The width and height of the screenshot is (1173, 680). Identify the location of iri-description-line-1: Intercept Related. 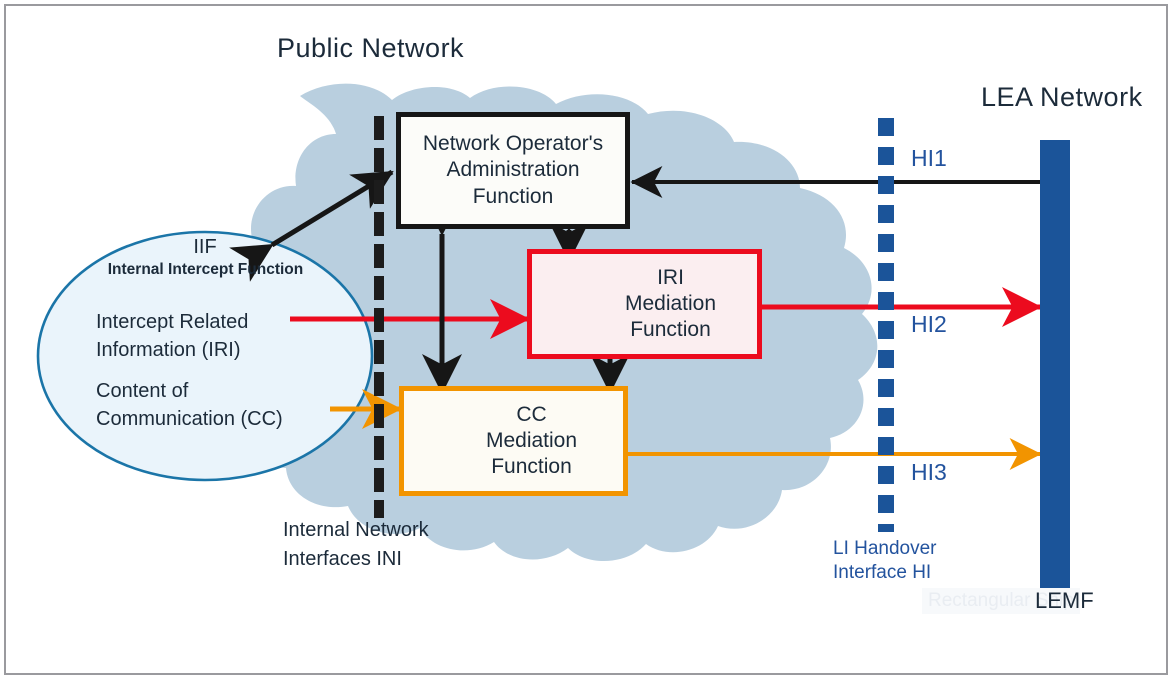
(172, 322).